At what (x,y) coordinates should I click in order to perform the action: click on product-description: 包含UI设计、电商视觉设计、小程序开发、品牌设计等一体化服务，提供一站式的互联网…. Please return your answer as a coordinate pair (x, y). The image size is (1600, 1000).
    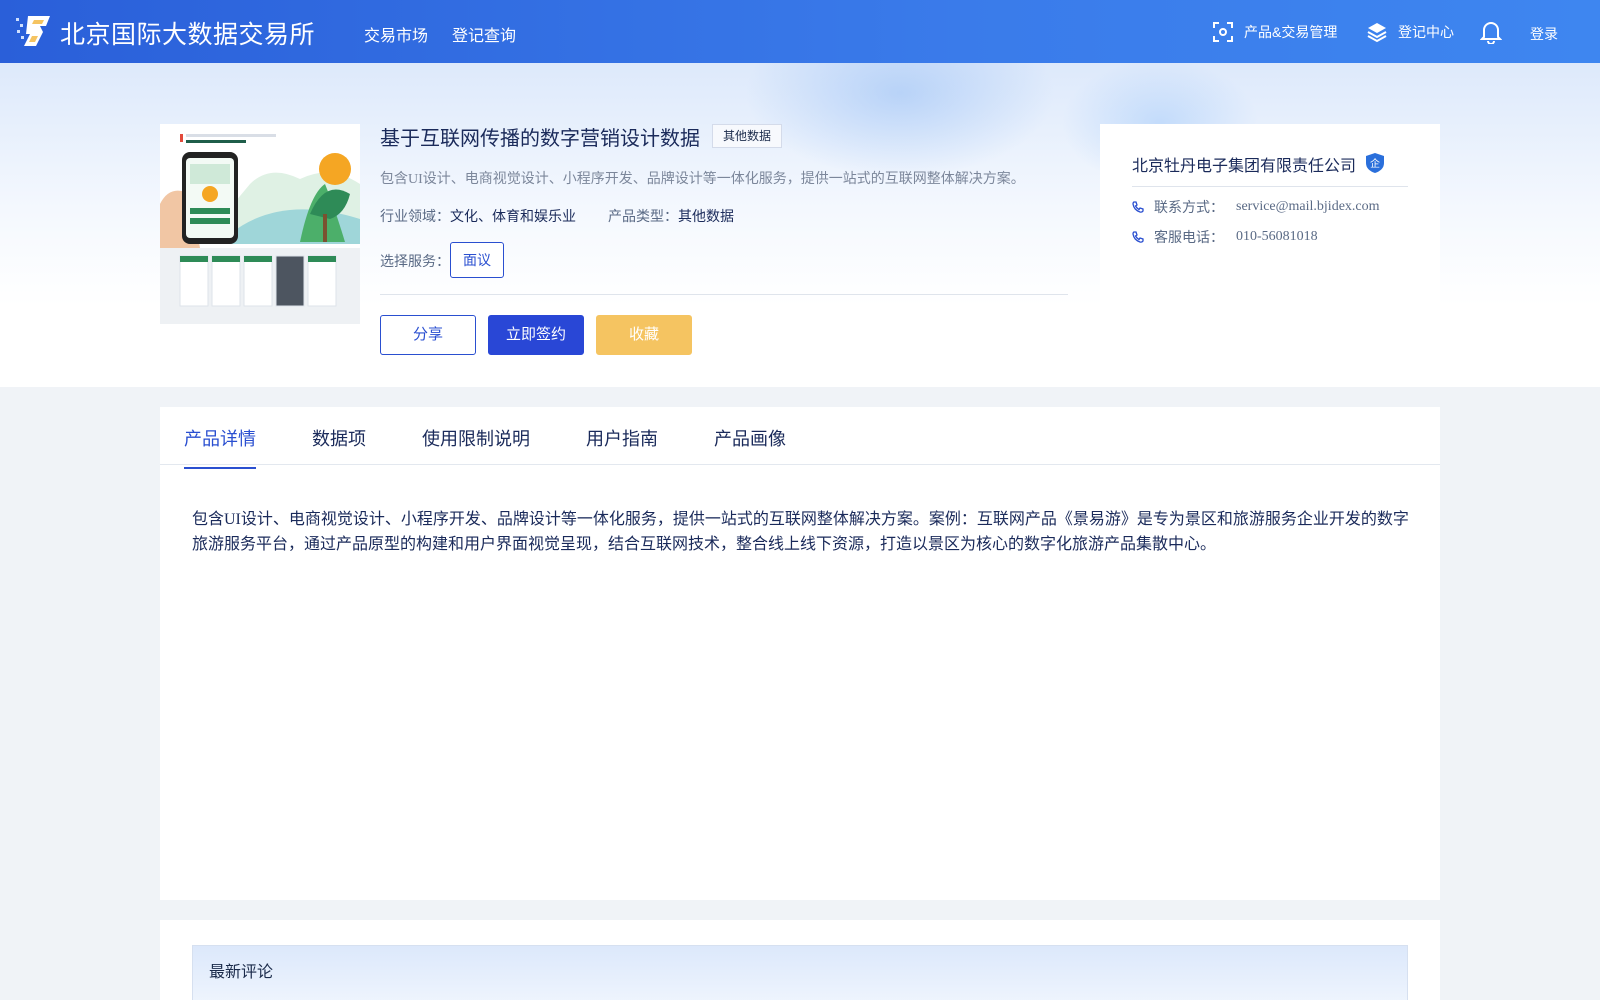
    Looking at the image, I should click on (702, 179).